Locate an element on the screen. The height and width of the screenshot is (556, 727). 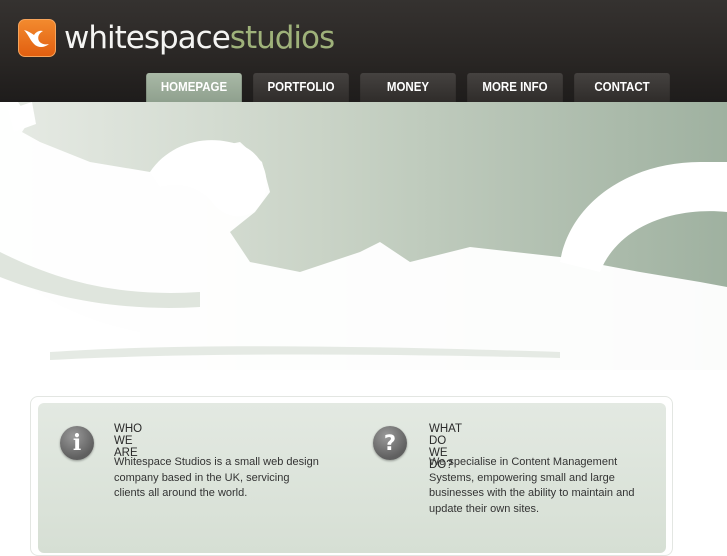
logo-word-primary: whitespace is located at coordinates (147, 38).